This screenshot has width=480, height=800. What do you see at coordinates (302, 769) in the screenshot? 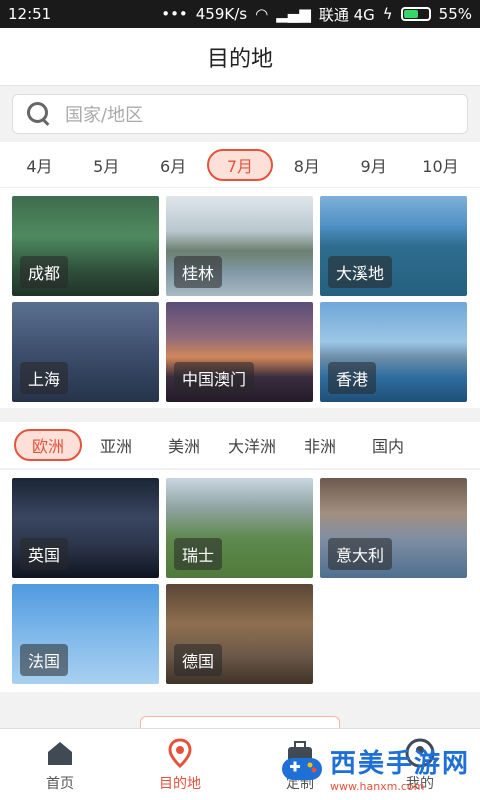
I see `gamepad-icon` at bounding box center [302, 769].